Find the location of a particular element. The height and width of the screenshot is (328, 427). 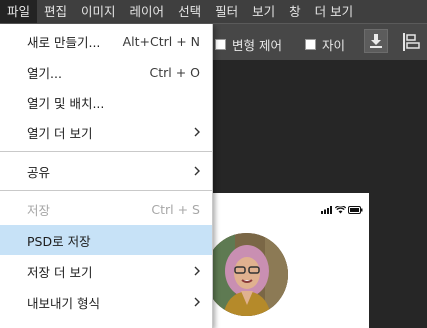

menu-item-open: 열기... Ctrl + O is located at coordinates (106, 72).